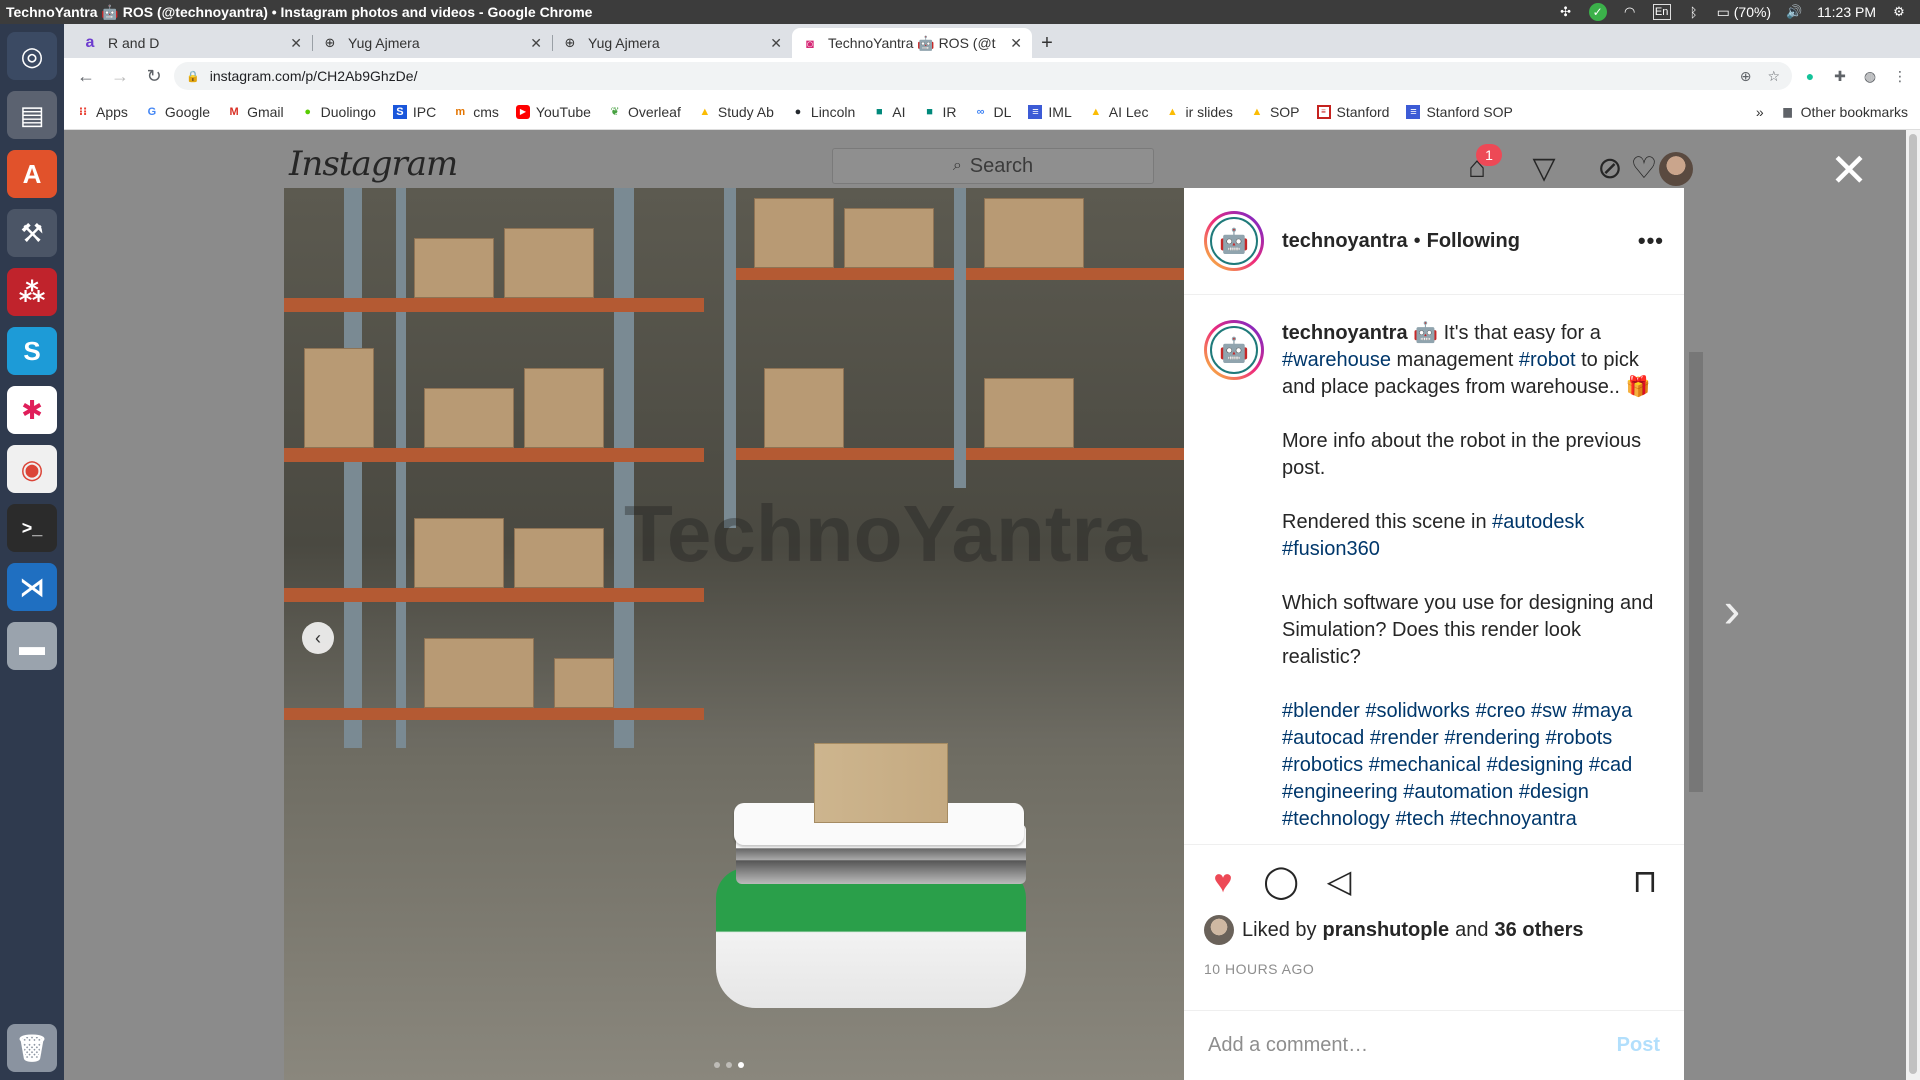  Describe the element at coordinates (1744, 12) in the screenshot. I see `battery-indicator: ▭ (70%)` at that location.